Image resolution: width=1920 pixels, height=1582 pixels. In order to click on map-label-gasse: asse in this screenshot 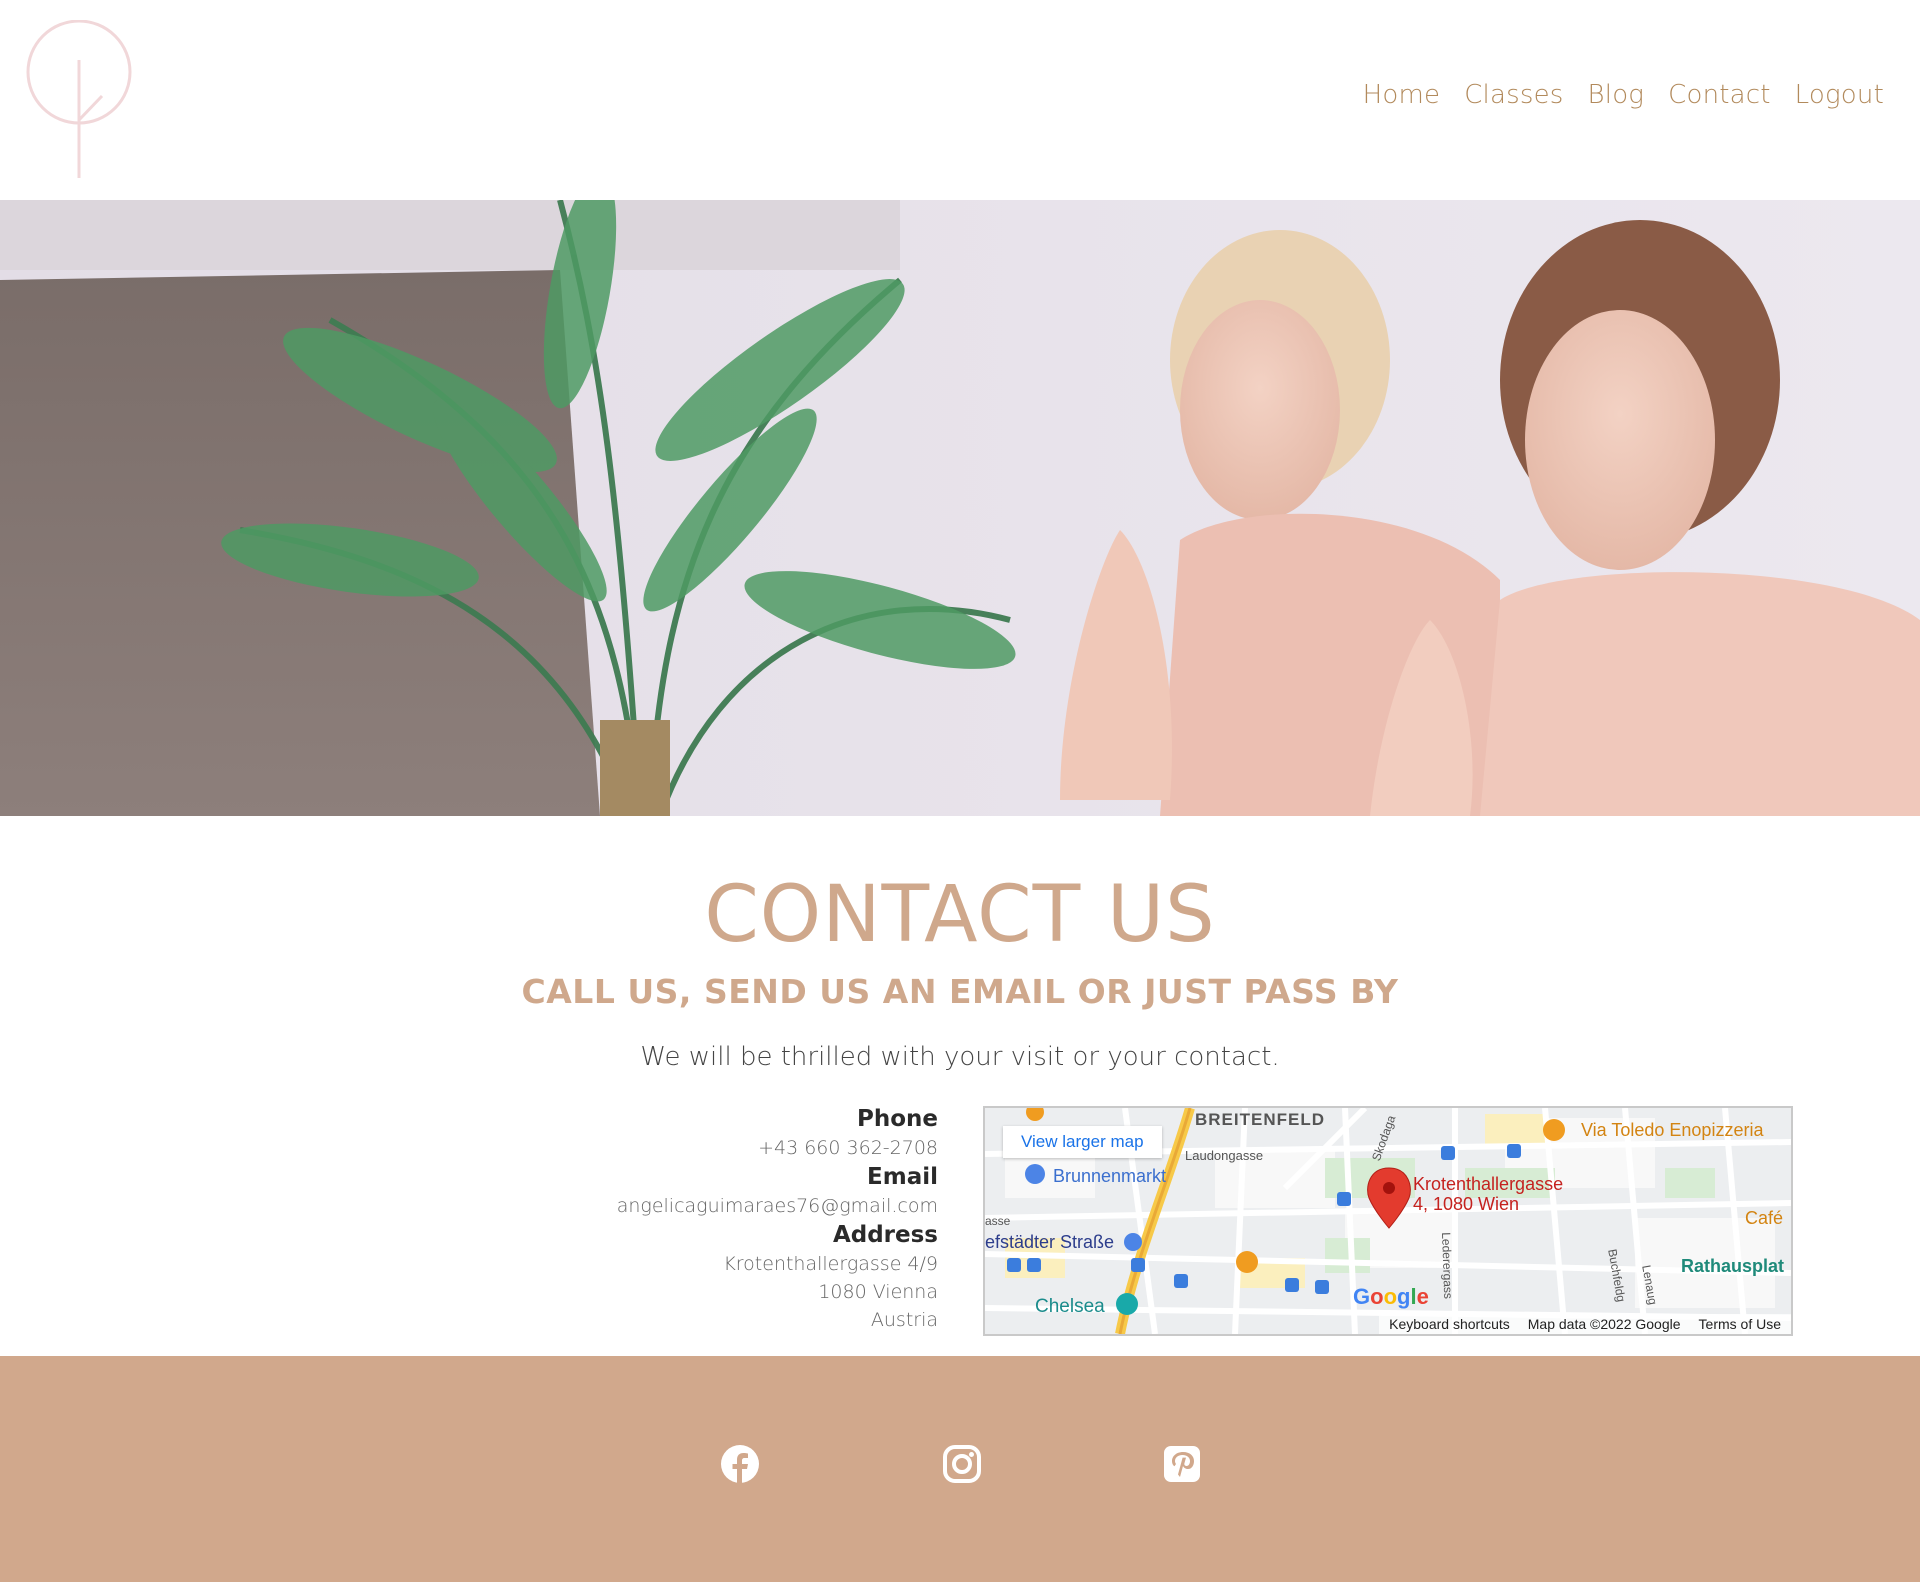, I will do `click(998, 1221)`.